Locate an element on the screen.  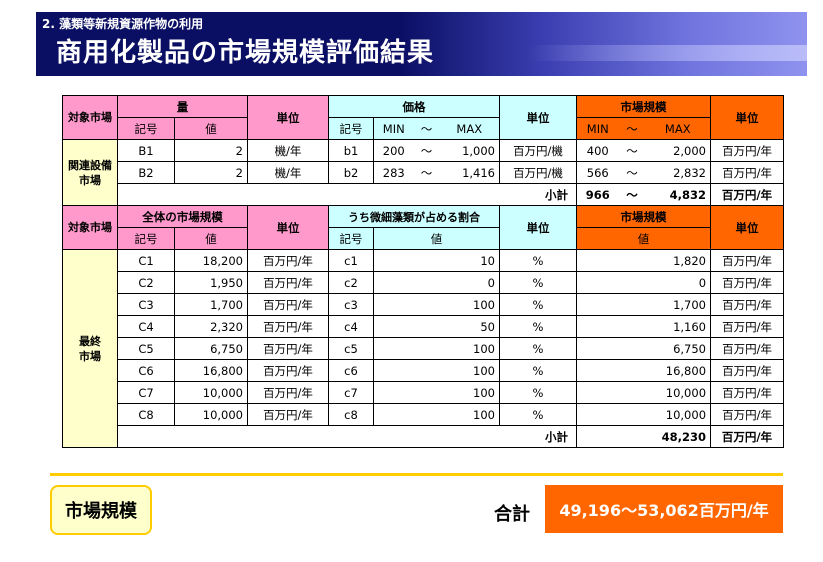
header-gradient is located at coordinates (604, 44).